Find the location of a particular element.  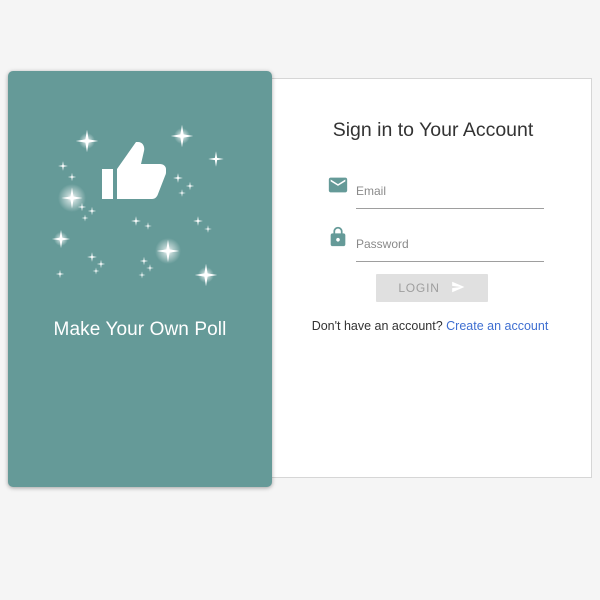

send-icon is located at coordinates (458, 288).